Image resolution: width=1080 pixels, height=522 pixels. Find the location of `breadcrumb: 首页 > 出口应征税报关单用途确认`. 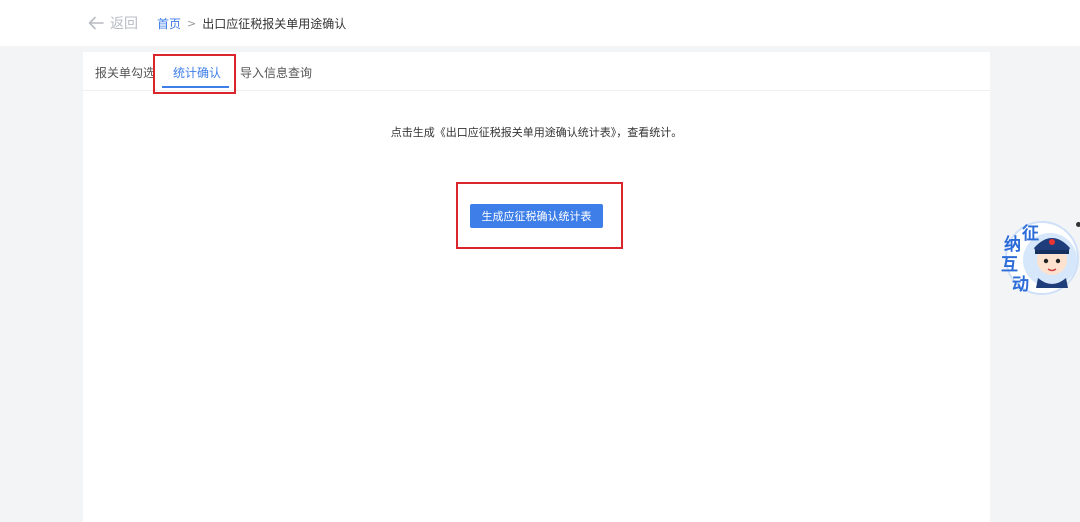

breadcrumb: 首页 > 出口应征税报关单用途确认 is located at coordinates (251, 23).